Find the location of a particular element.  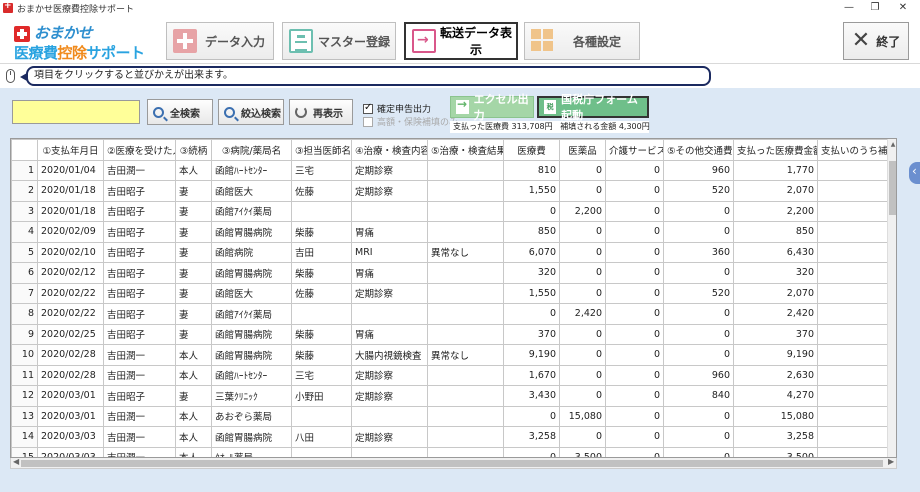

row-number: 9 is located at coordinates (24, 334).